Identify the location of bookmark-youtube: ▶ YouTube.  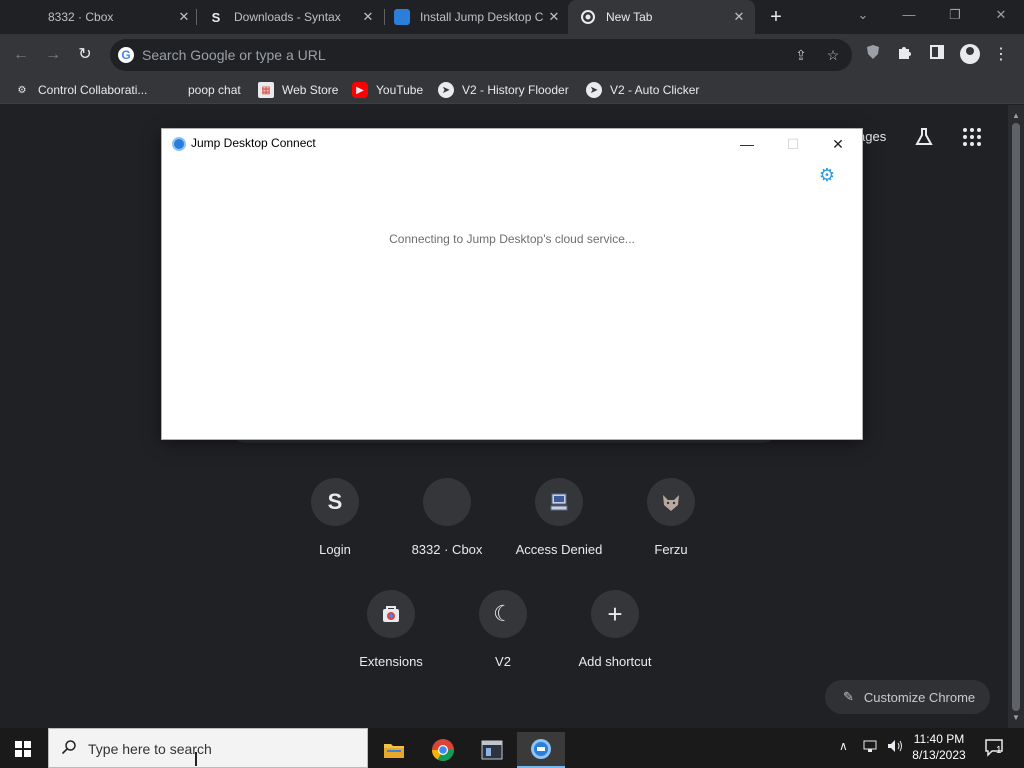
(387, 90).